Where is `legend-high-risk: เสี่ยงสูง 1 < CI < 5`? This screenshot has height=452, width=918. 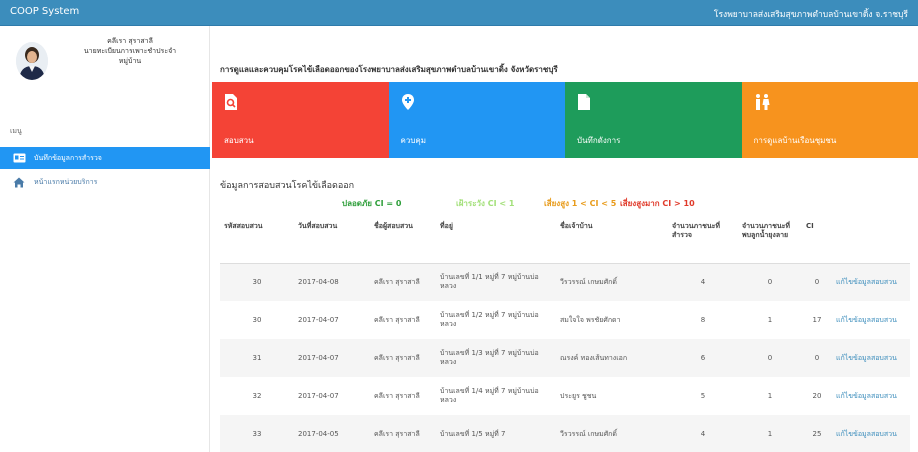
legend-high-risk: เสี่ยงสูง 1 < CI < 5 is located at coordinates (580, 203).